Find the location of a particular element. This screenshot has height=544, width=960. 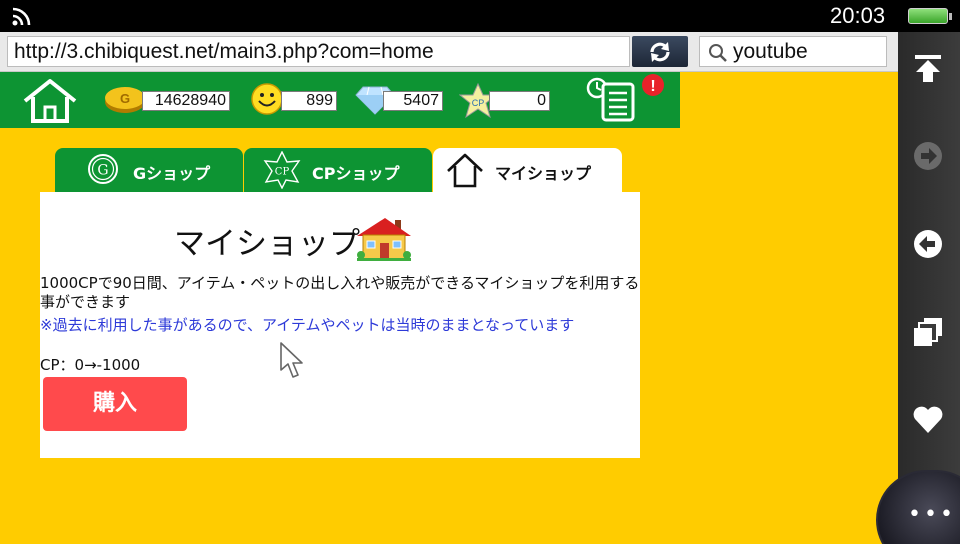

g-coin-icon: G is located at coordinates (103, 169).